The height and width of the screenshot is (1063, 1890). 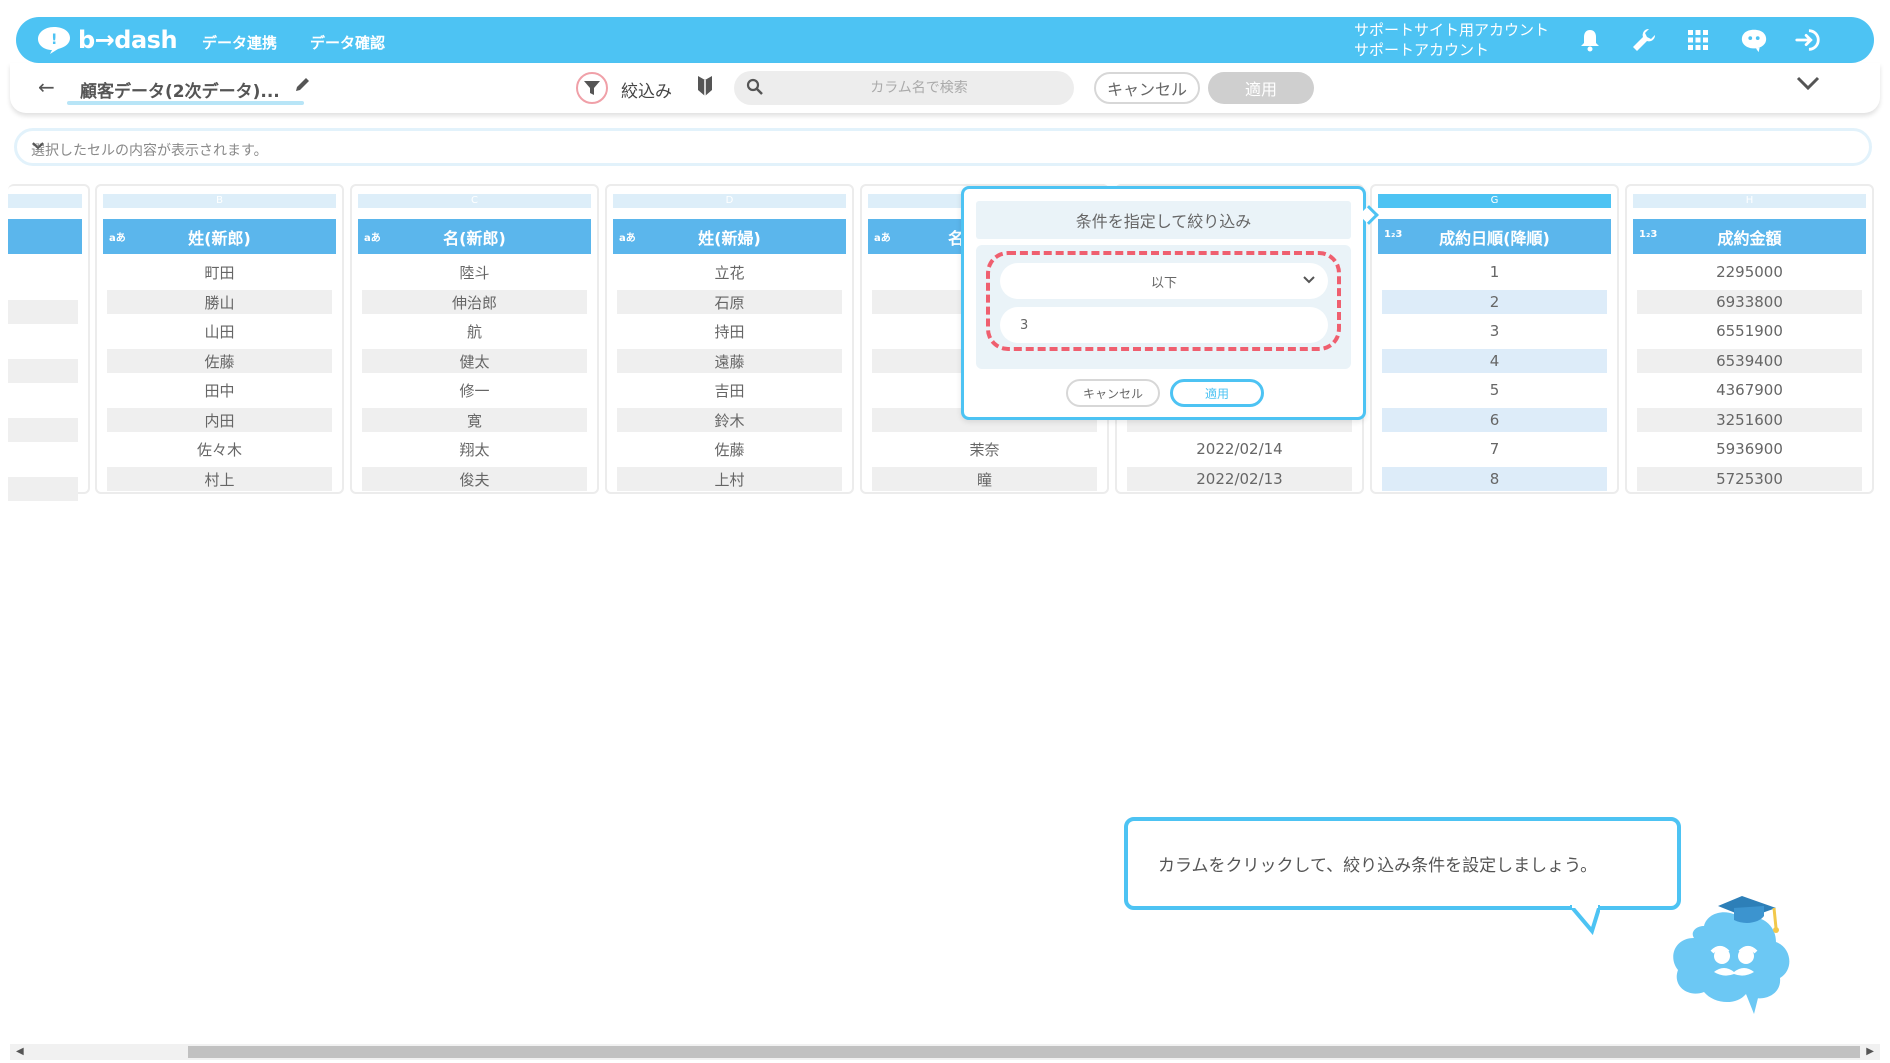 I want to click on table-cell: 勝山, so click(x=219, y=302).